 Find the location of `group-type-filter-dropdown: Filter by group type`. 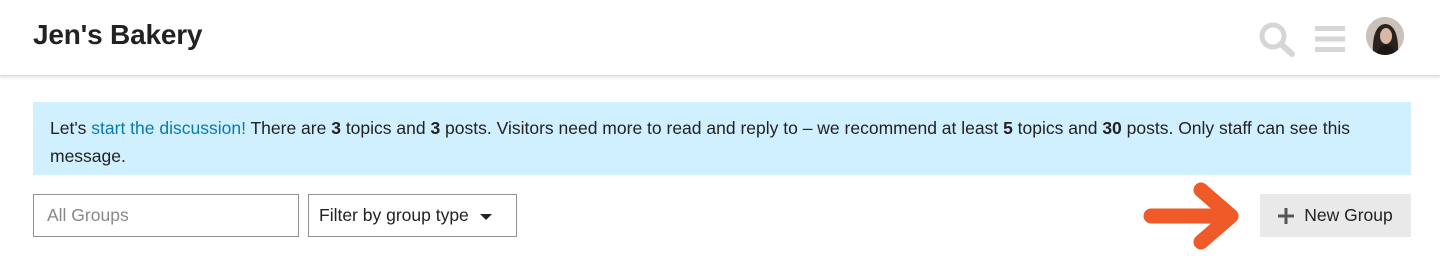

group-type-filter-dropdown: Filter by group type is located at coordinates (412, 215).